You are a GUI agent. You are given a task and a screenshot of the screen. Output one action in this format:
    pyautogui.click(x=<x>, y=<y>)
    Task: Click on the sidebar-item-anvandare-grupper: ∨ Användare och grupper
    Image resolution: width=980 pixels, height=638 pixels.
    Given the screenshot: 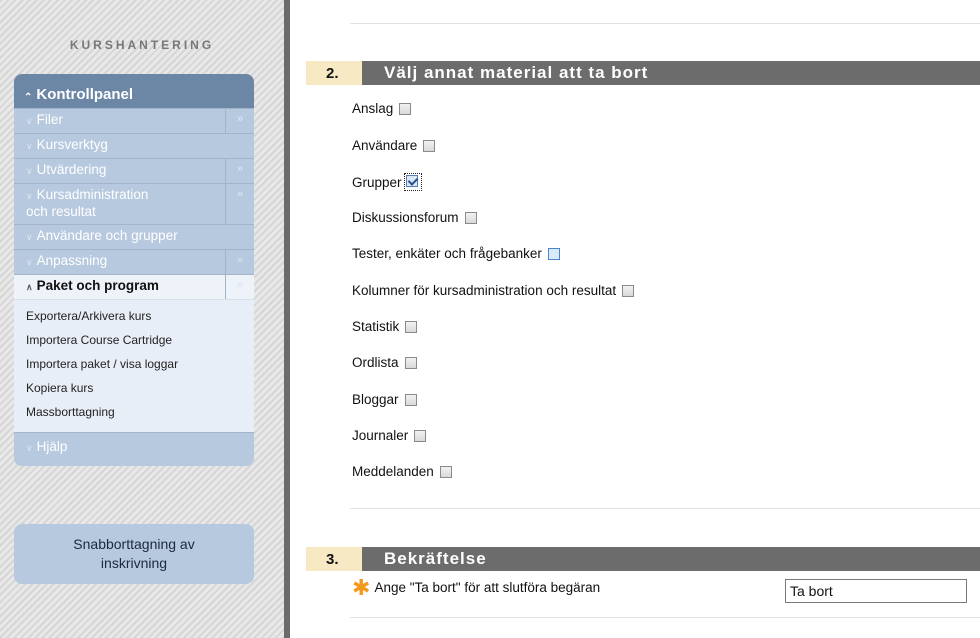 What is the action you would take?
    pyautogui.click(x=134, y=236)
    